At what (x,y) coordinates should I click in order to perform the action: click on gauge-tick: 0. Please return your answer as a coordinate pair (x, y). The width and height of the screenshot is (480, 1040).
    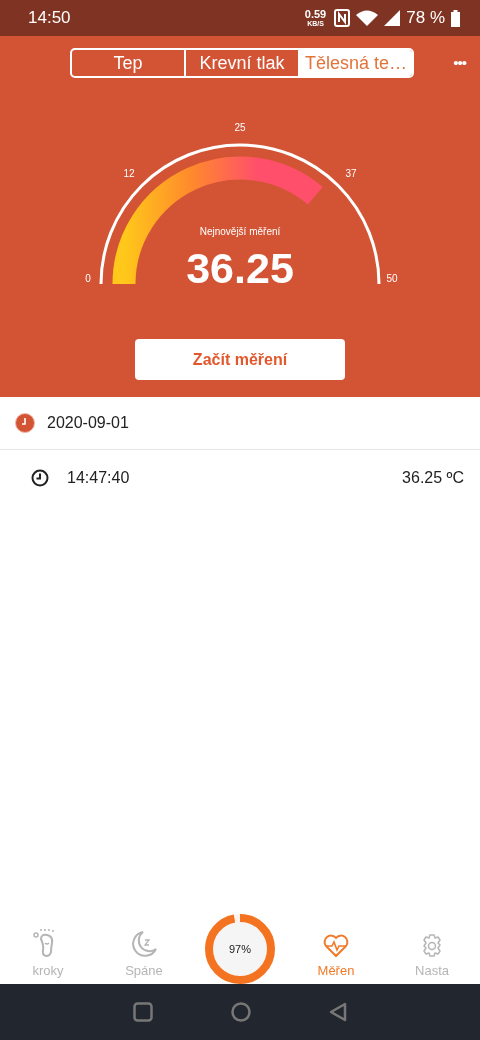
    Looking at the image, I should click on (88, 278).